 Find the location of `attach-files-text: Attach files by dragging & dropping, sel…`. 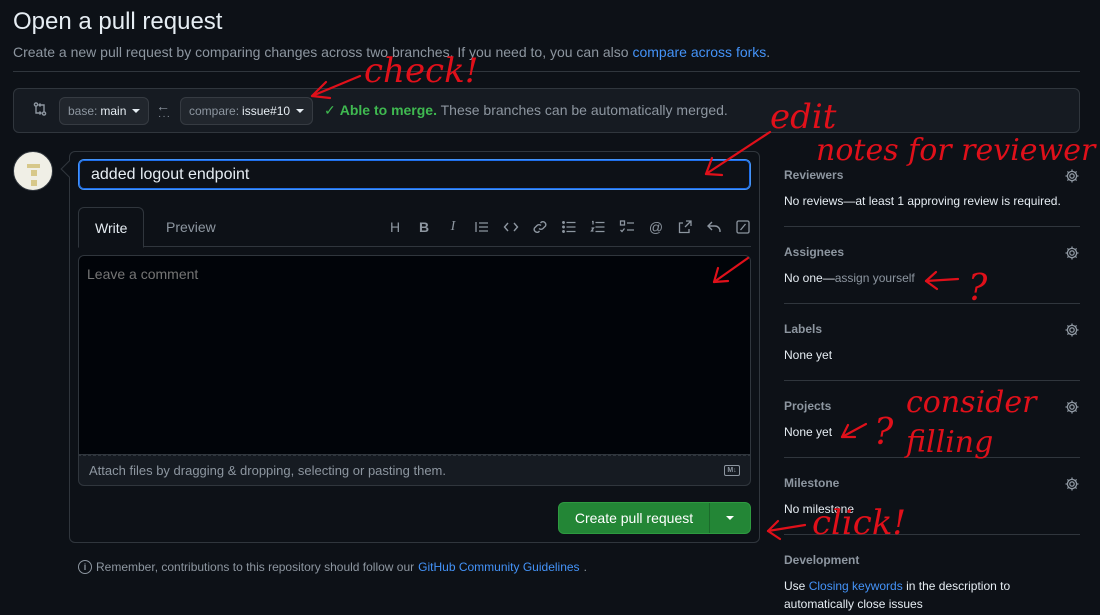

attach-files-text: Attach files by dragging & dropping, sel… is located at coordinates (267, 470).